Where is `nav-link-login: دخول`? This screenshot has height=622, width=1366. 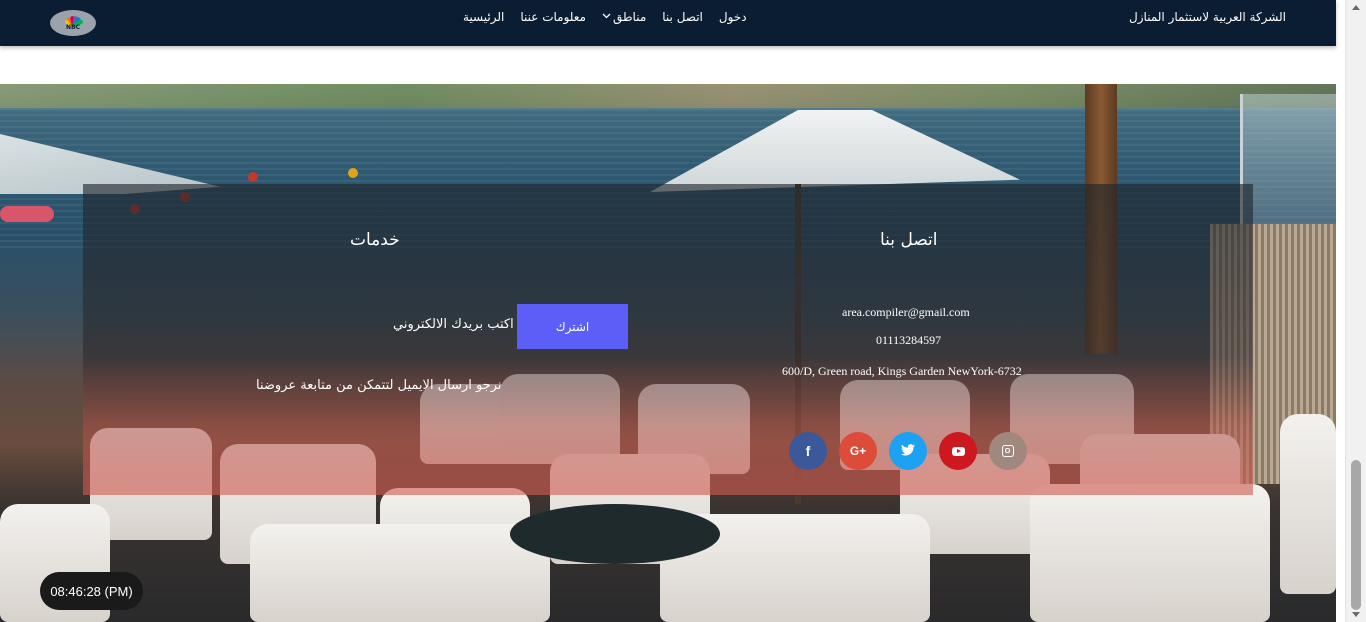 nav-link-login: دخول is located at coordinates (733, 17).